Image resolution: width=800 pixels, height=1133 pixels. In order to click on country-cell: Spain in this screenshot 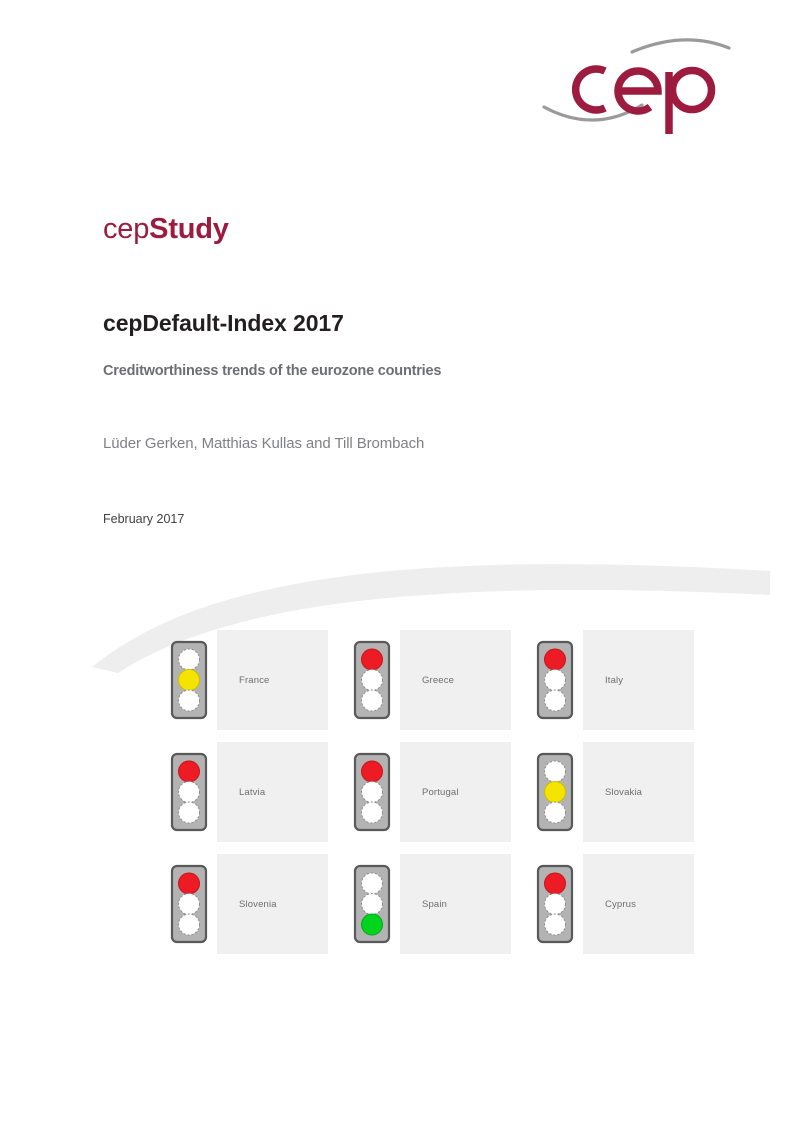, I will do `click(444, 904)`.